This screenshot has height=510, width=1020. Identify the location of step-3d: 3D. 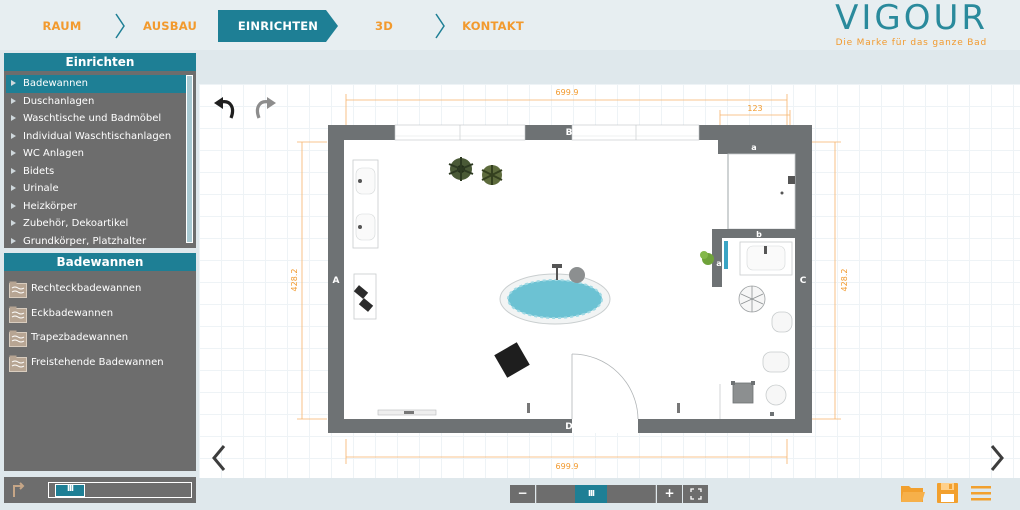
(384, 26).